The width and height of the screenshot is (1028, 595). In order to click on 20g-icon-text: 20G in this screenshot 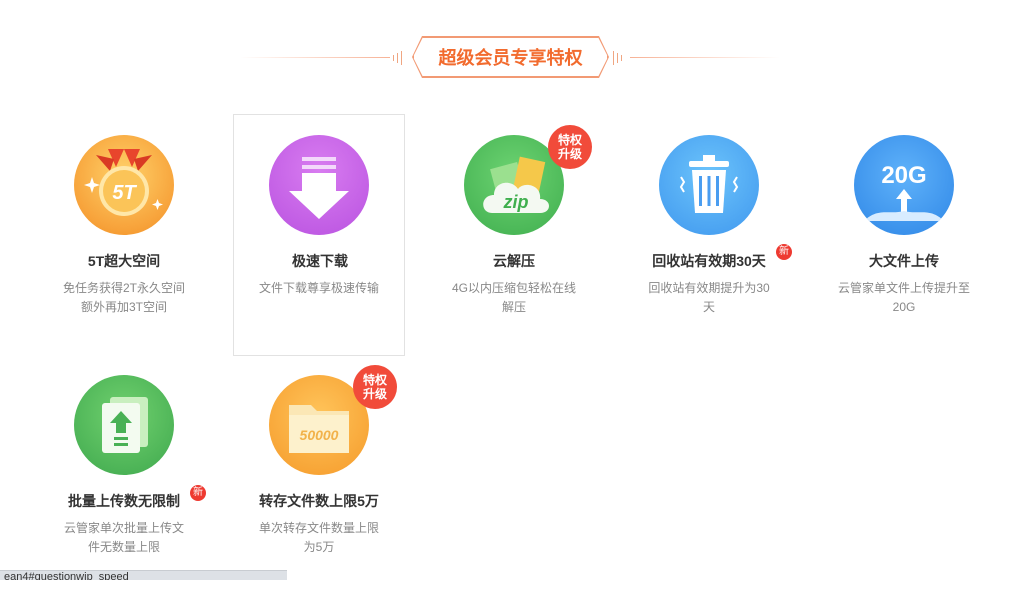, I will do `click(903, 175)`.